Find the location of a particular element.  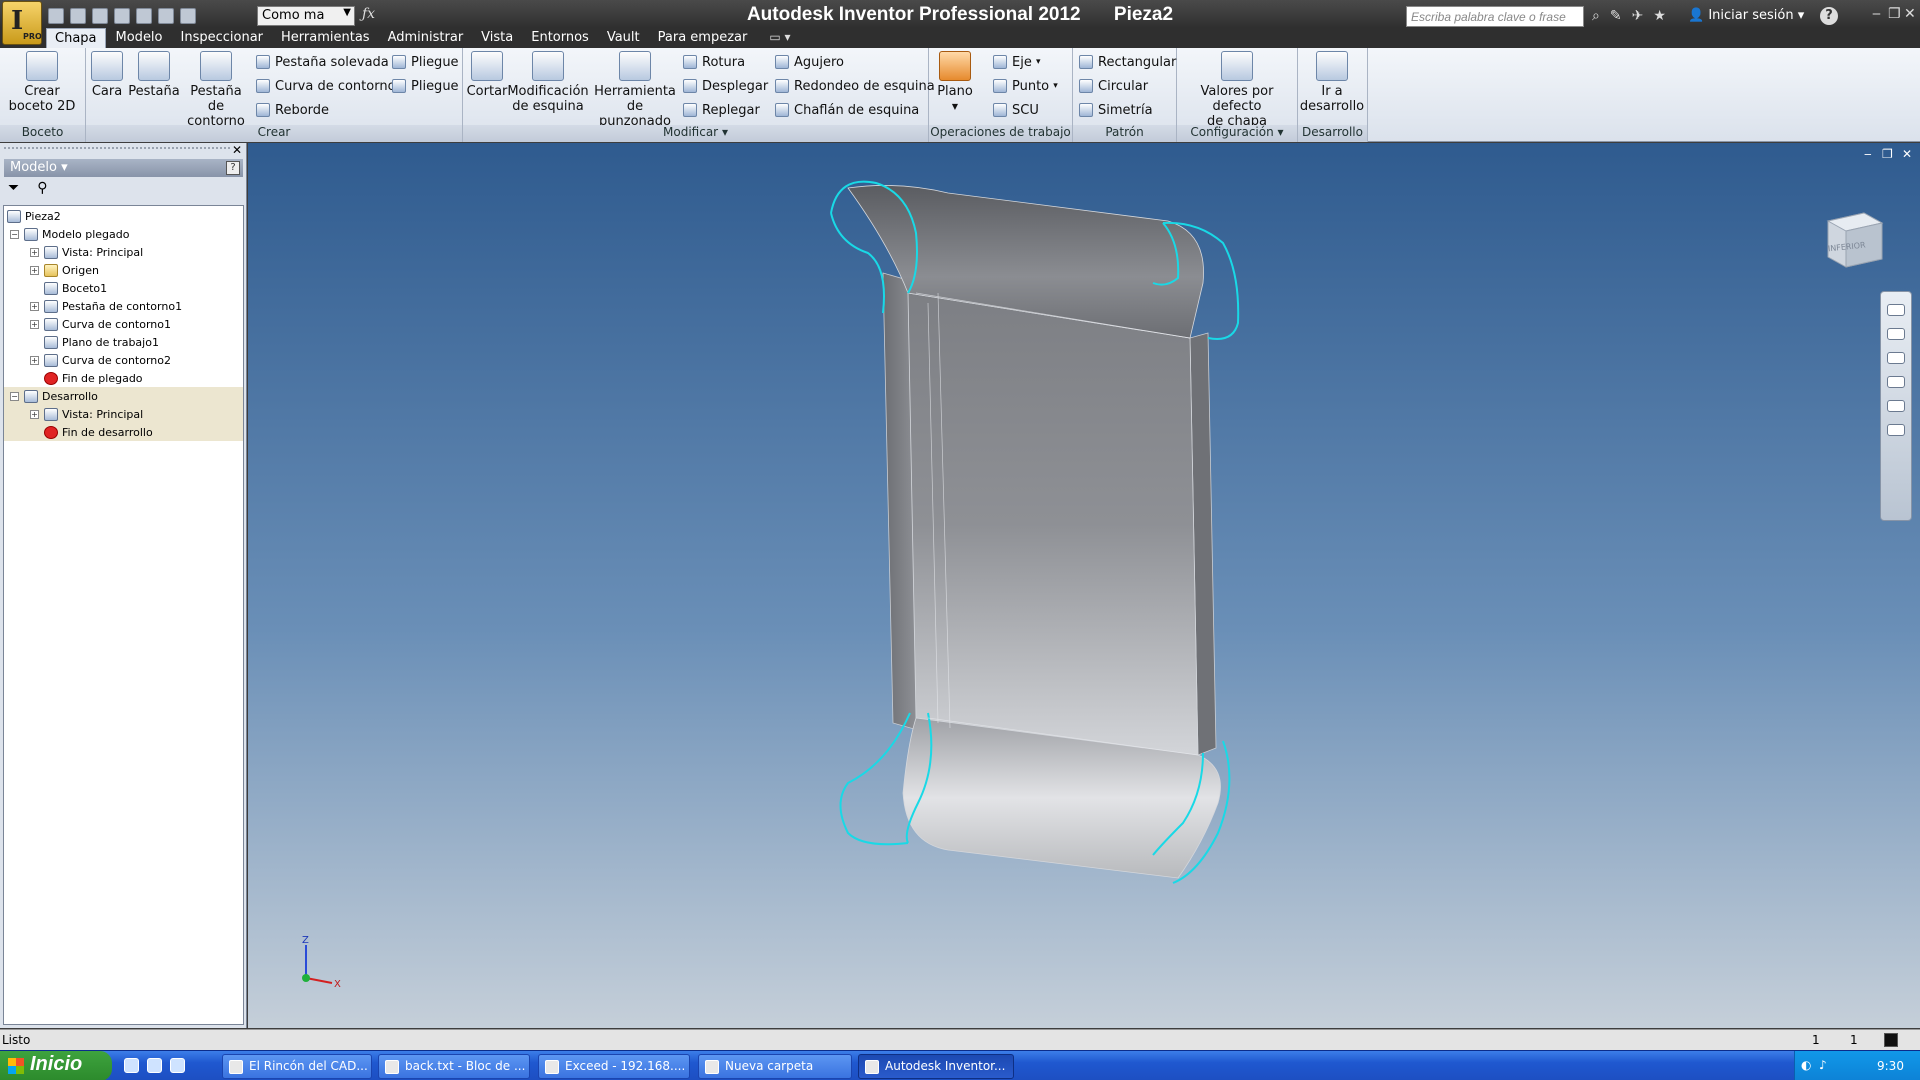

tree-node-vista-principal: + Vista: Principal is located at coordinates (86, 252).